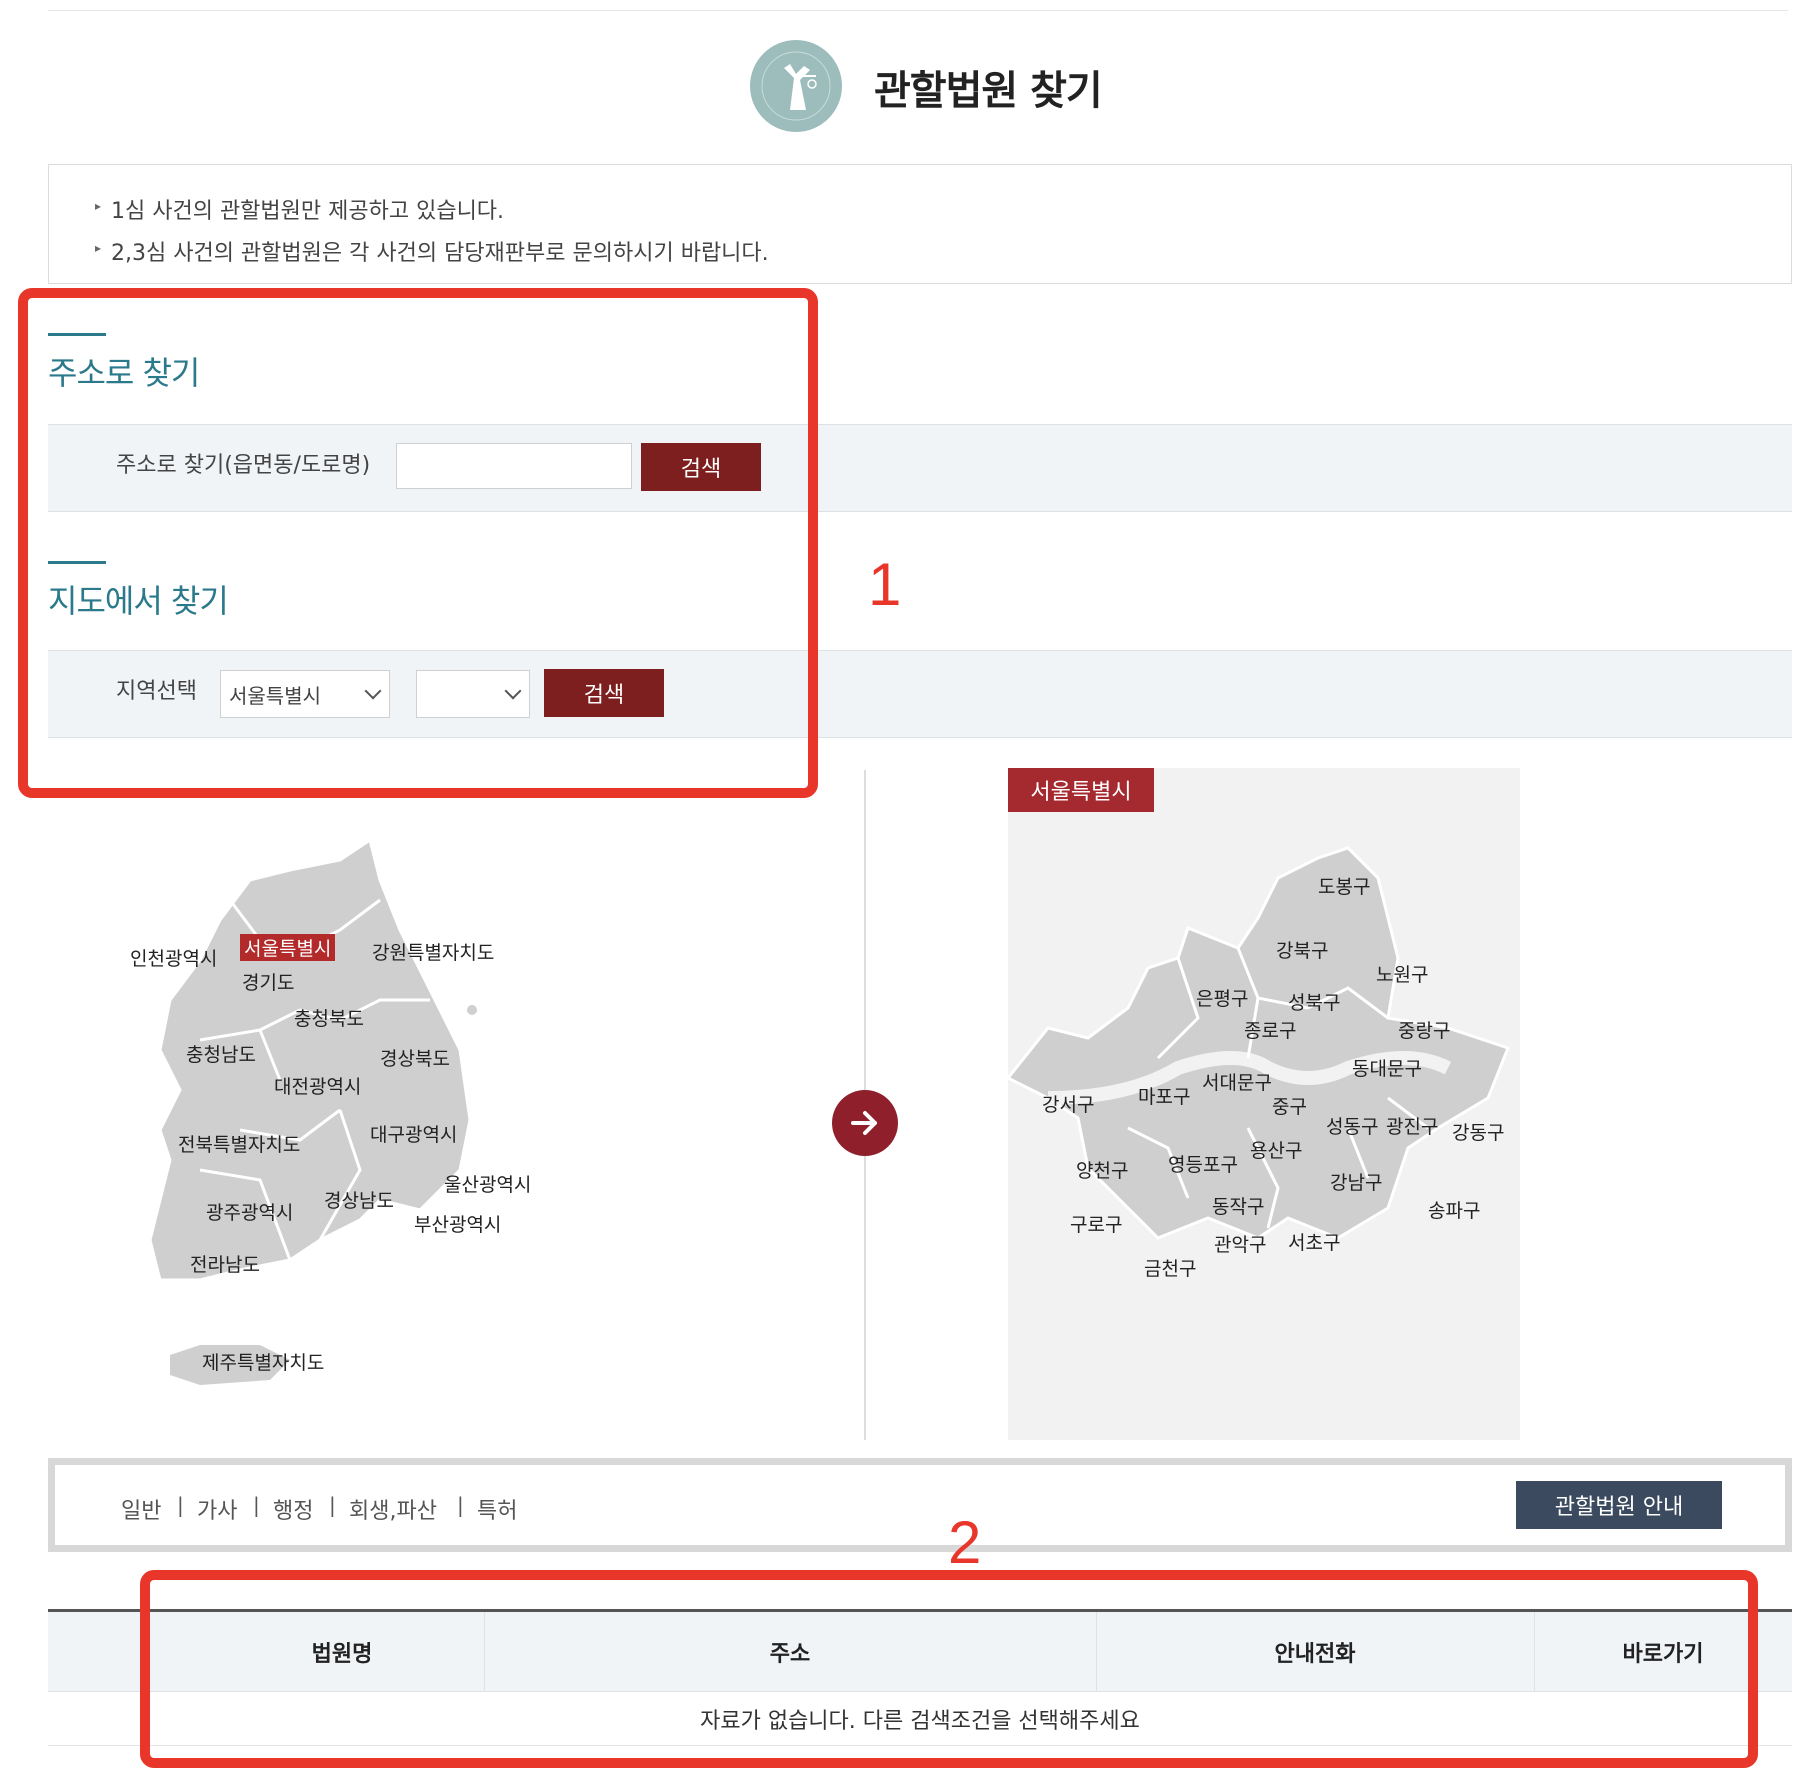  Describe the element at coordinates (329, 1017) in the screenshot. I see `map-label: 충청북도` at that location.